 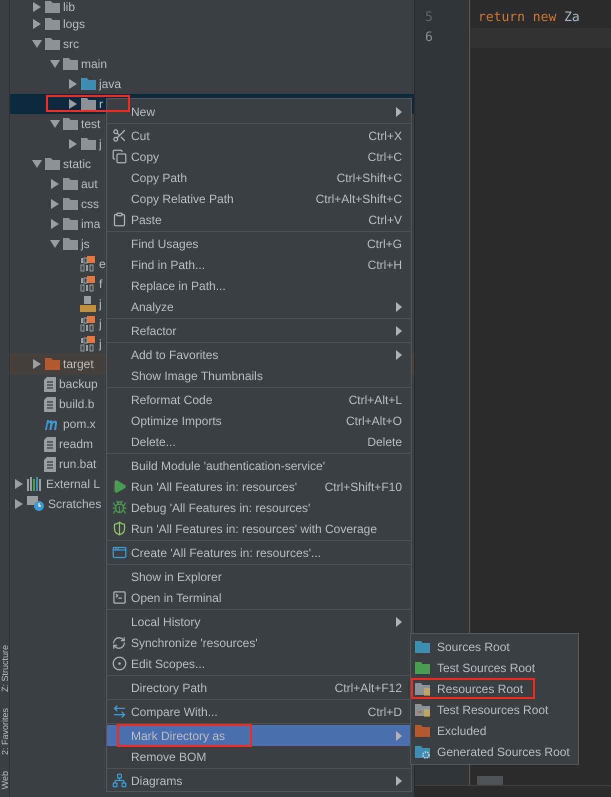 What do you see at coordinates (195, 643) in the screenshot?
I see `menu-item-label: Synchronize 'resources'` at bounding box center [195, 643].